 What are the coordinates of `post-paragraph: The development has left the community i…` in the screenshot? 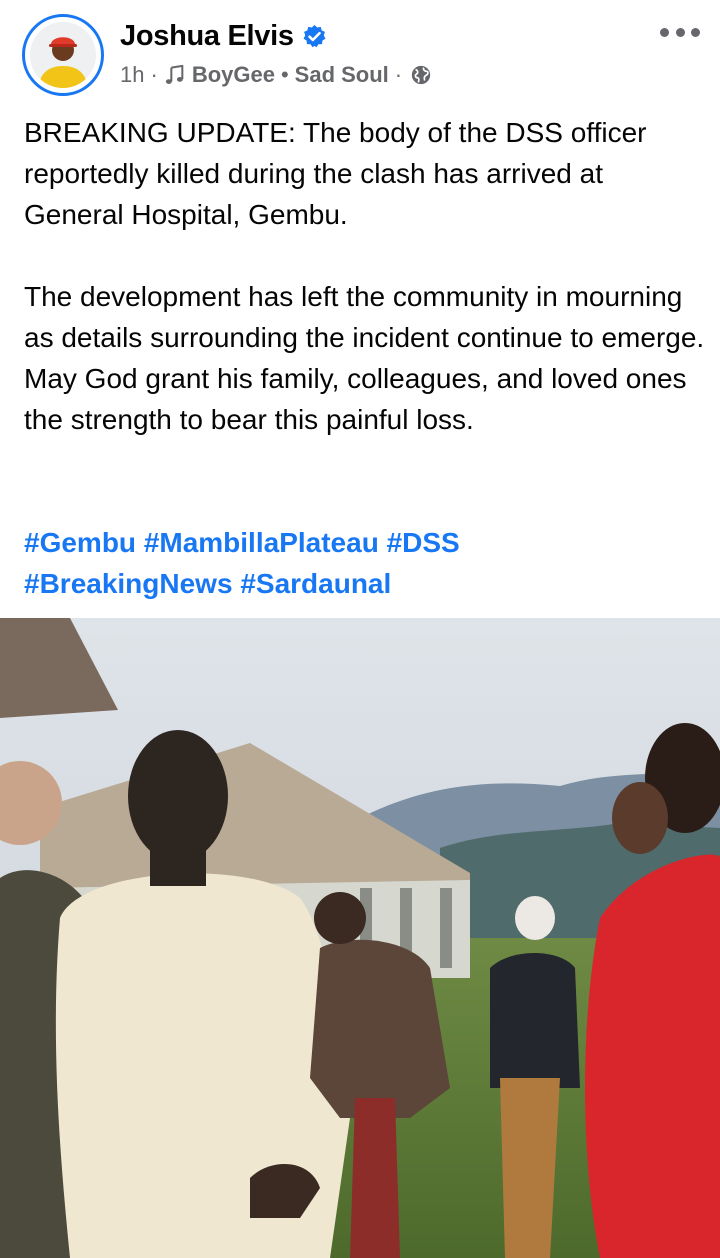 It's located at (364, 358).